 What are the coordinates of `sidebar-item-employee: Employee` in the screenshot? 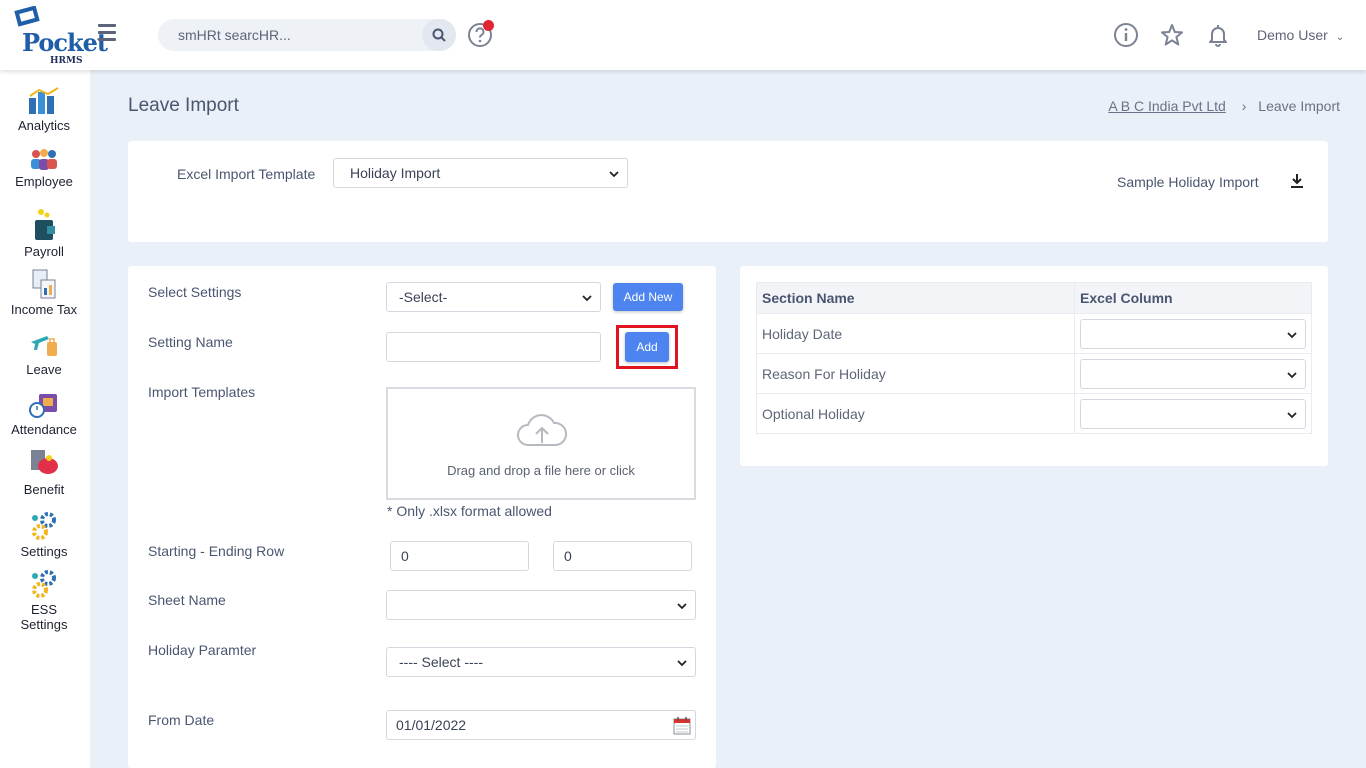 It's located at (44, 168).